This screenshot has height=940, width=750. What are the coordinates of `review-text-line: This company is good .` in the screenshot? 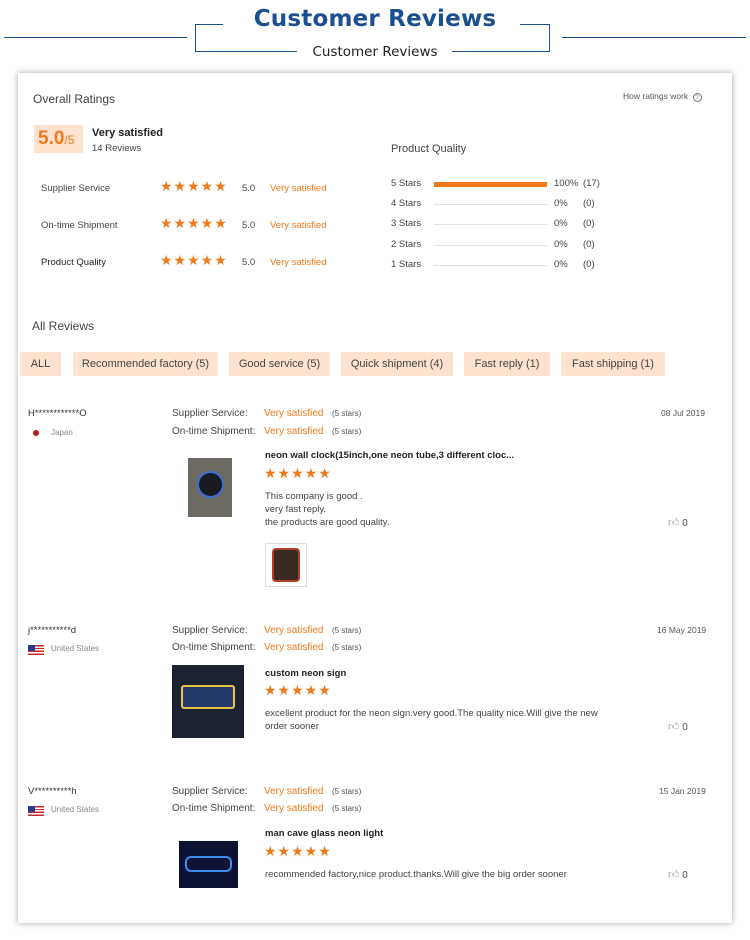 It's located at (314, 496).